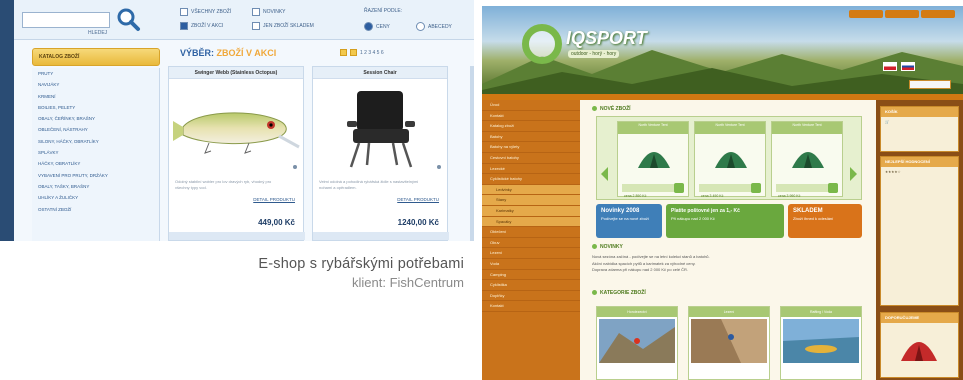 The height and width of the screenshot is (380, 963). What do you see at coordinates (372, 53) in the screenshot?
I see `pager-pages: 1 2 3 4 5 6` at bounding box center [372, 53].